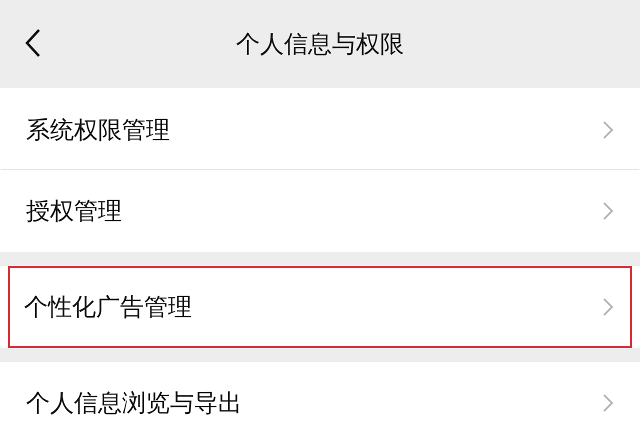  What do you see at coordinates (134, 403) in the screenshot?
I see `row-label: 个人信息浏览与导出` at bounding box center [134, 403].